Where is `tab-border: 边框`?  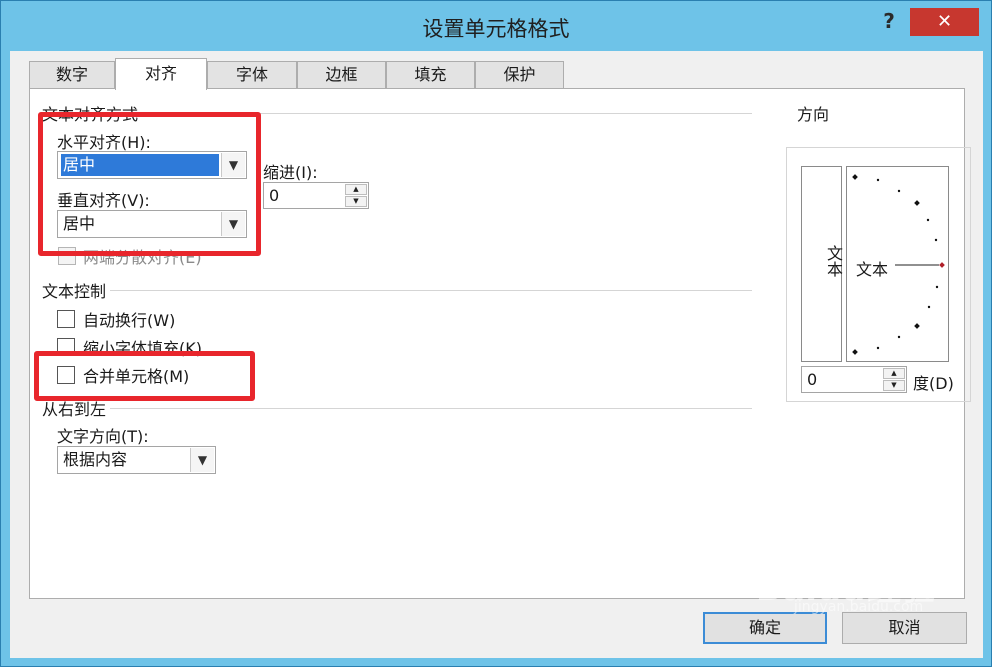 tab-border: 边框 is located at coordinates (341, 74).